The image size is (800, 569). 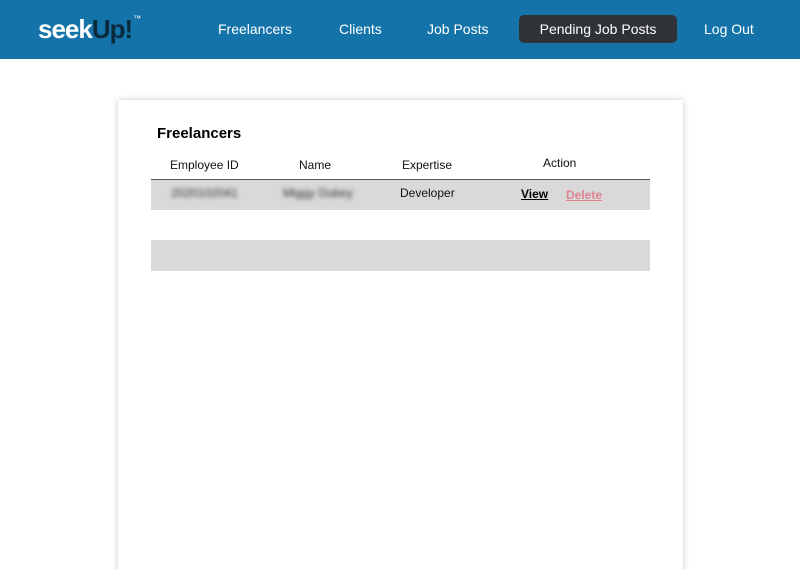 What do you see at coordinates (457, 29) in the screenshot?
I see `nav-link-job-posts: Job Posts` at bounding box center [457, 29].